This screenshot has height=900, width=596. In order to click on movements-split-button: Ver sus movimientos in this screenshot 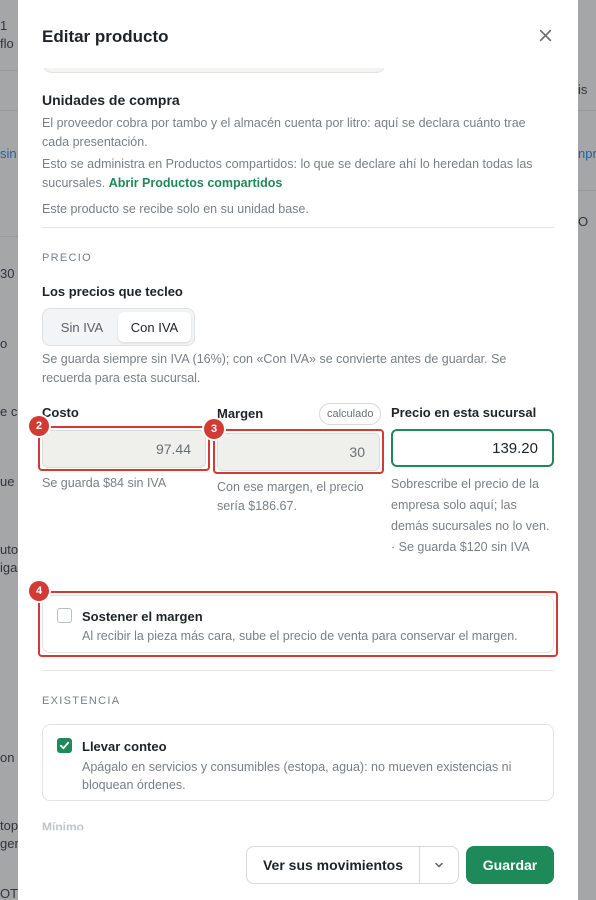, I will do `click(352, 865)`.